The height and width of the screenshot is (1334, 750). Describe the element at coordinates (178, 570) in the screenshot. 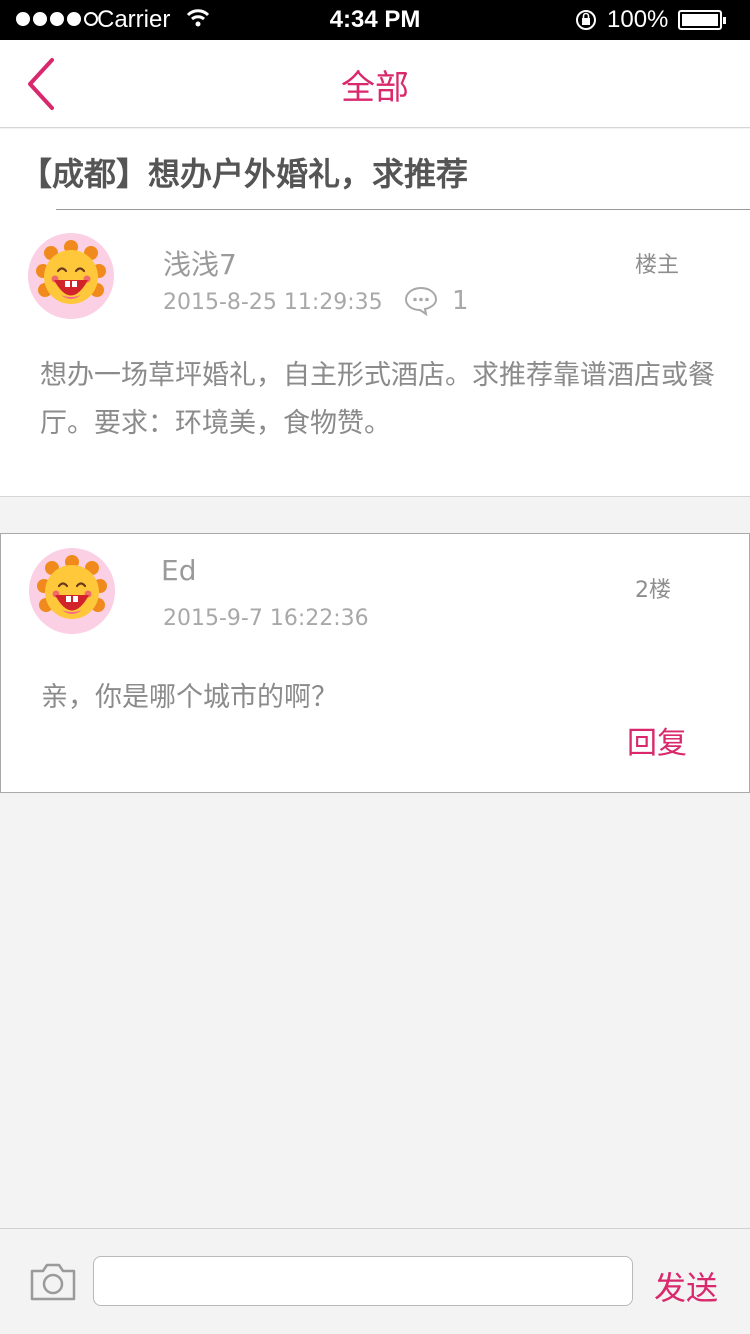

I see `reply-author: Ed` at that location.